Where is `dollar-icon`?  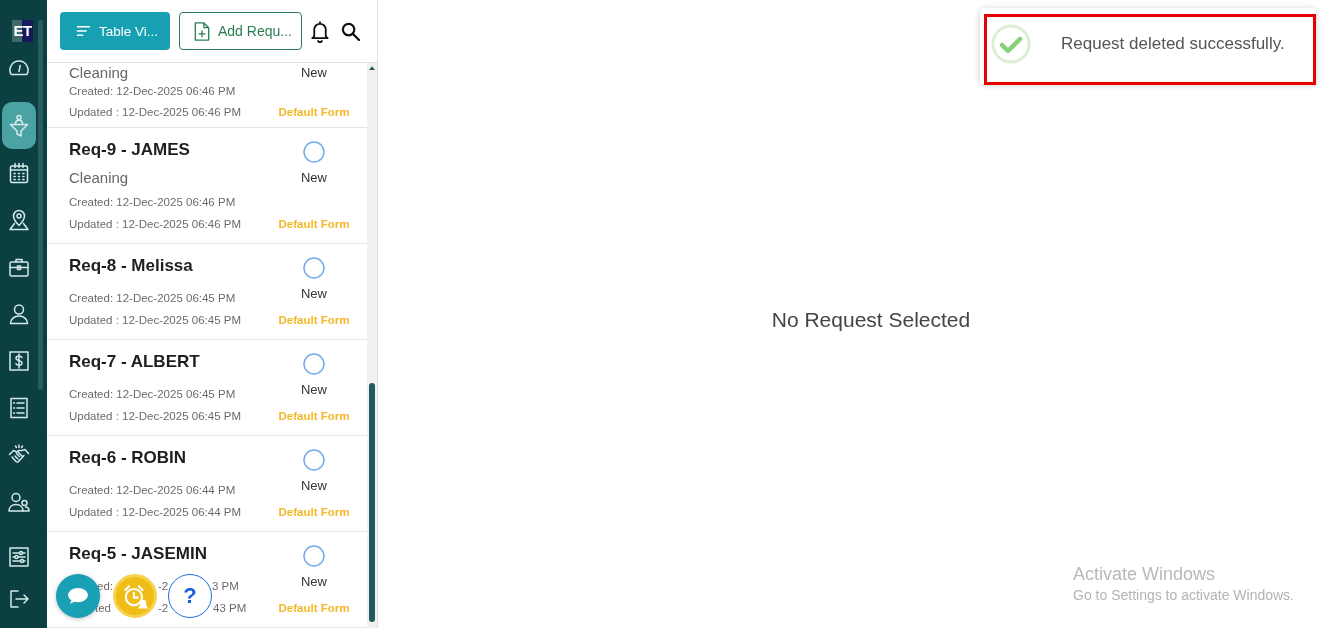 dollar-icon is located at coordinates (19, 360).